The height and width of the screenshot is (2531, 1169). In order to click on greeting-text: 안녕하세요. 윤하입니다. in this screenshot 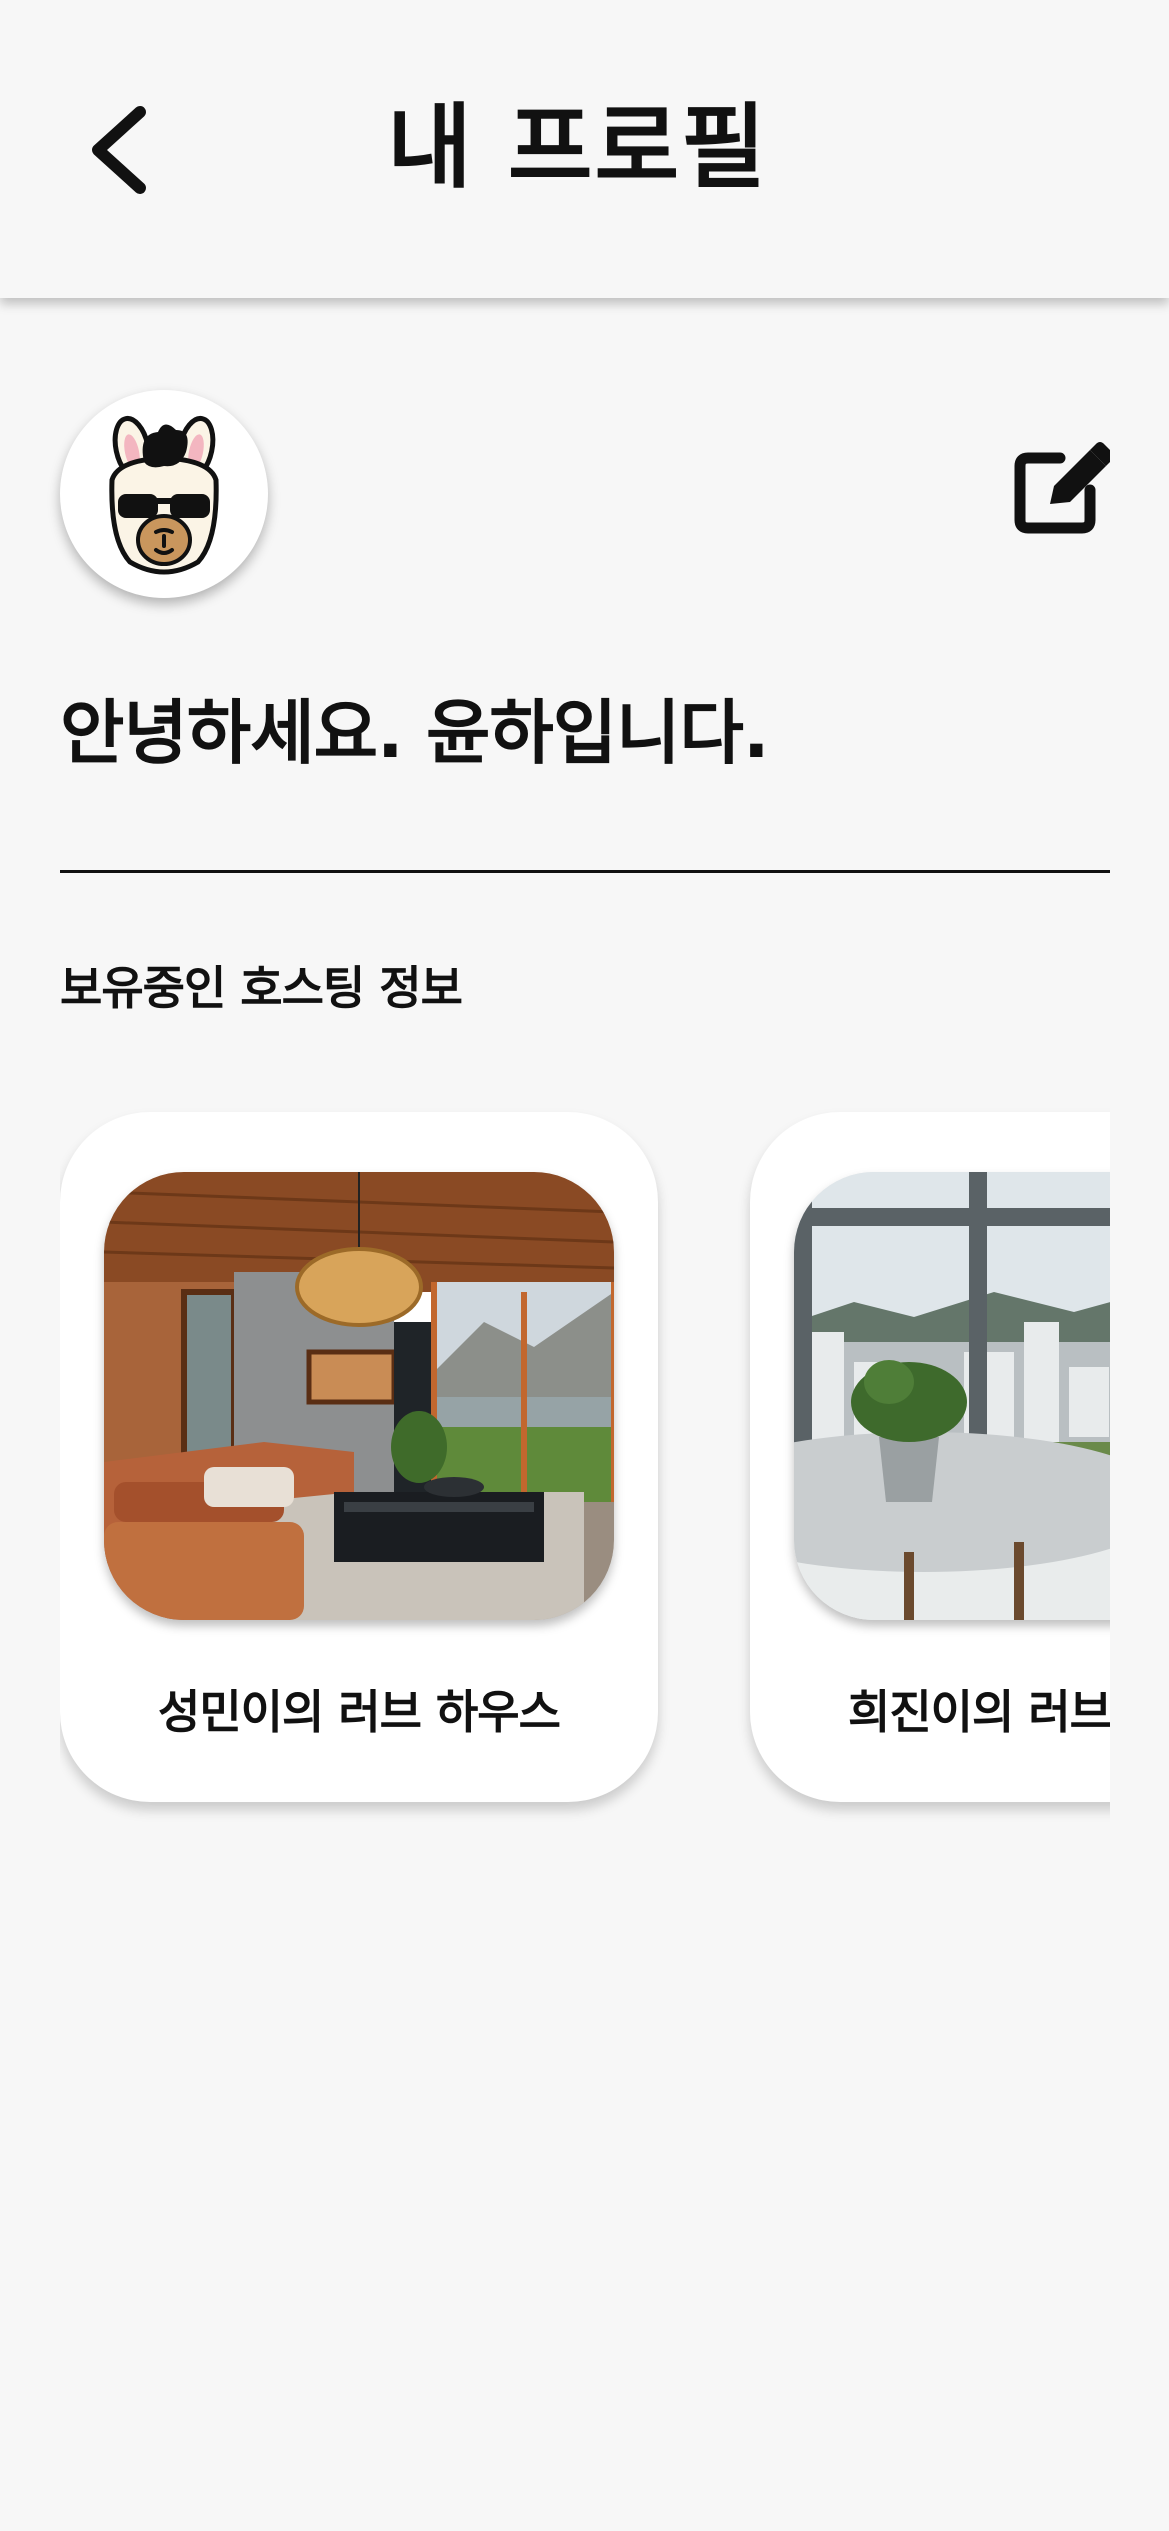, I will do `click(415, 733)`.